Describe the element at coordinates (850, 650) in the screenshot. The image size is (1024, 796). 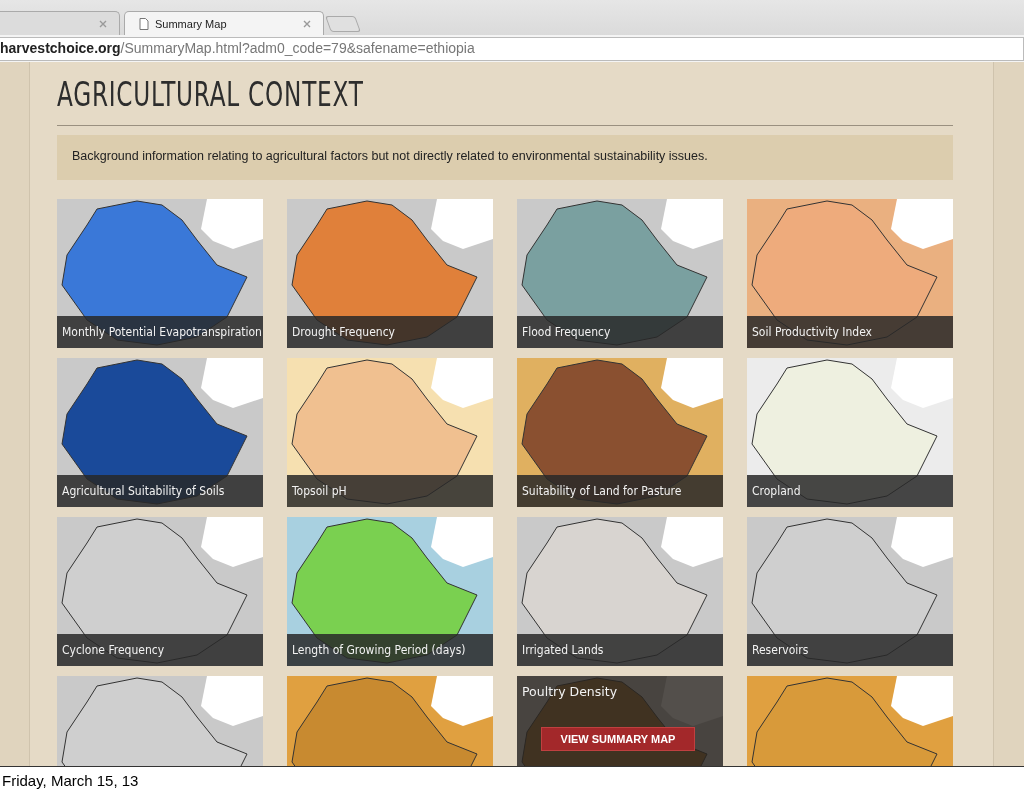
I see `tile-title: Reservoirs` at that location.